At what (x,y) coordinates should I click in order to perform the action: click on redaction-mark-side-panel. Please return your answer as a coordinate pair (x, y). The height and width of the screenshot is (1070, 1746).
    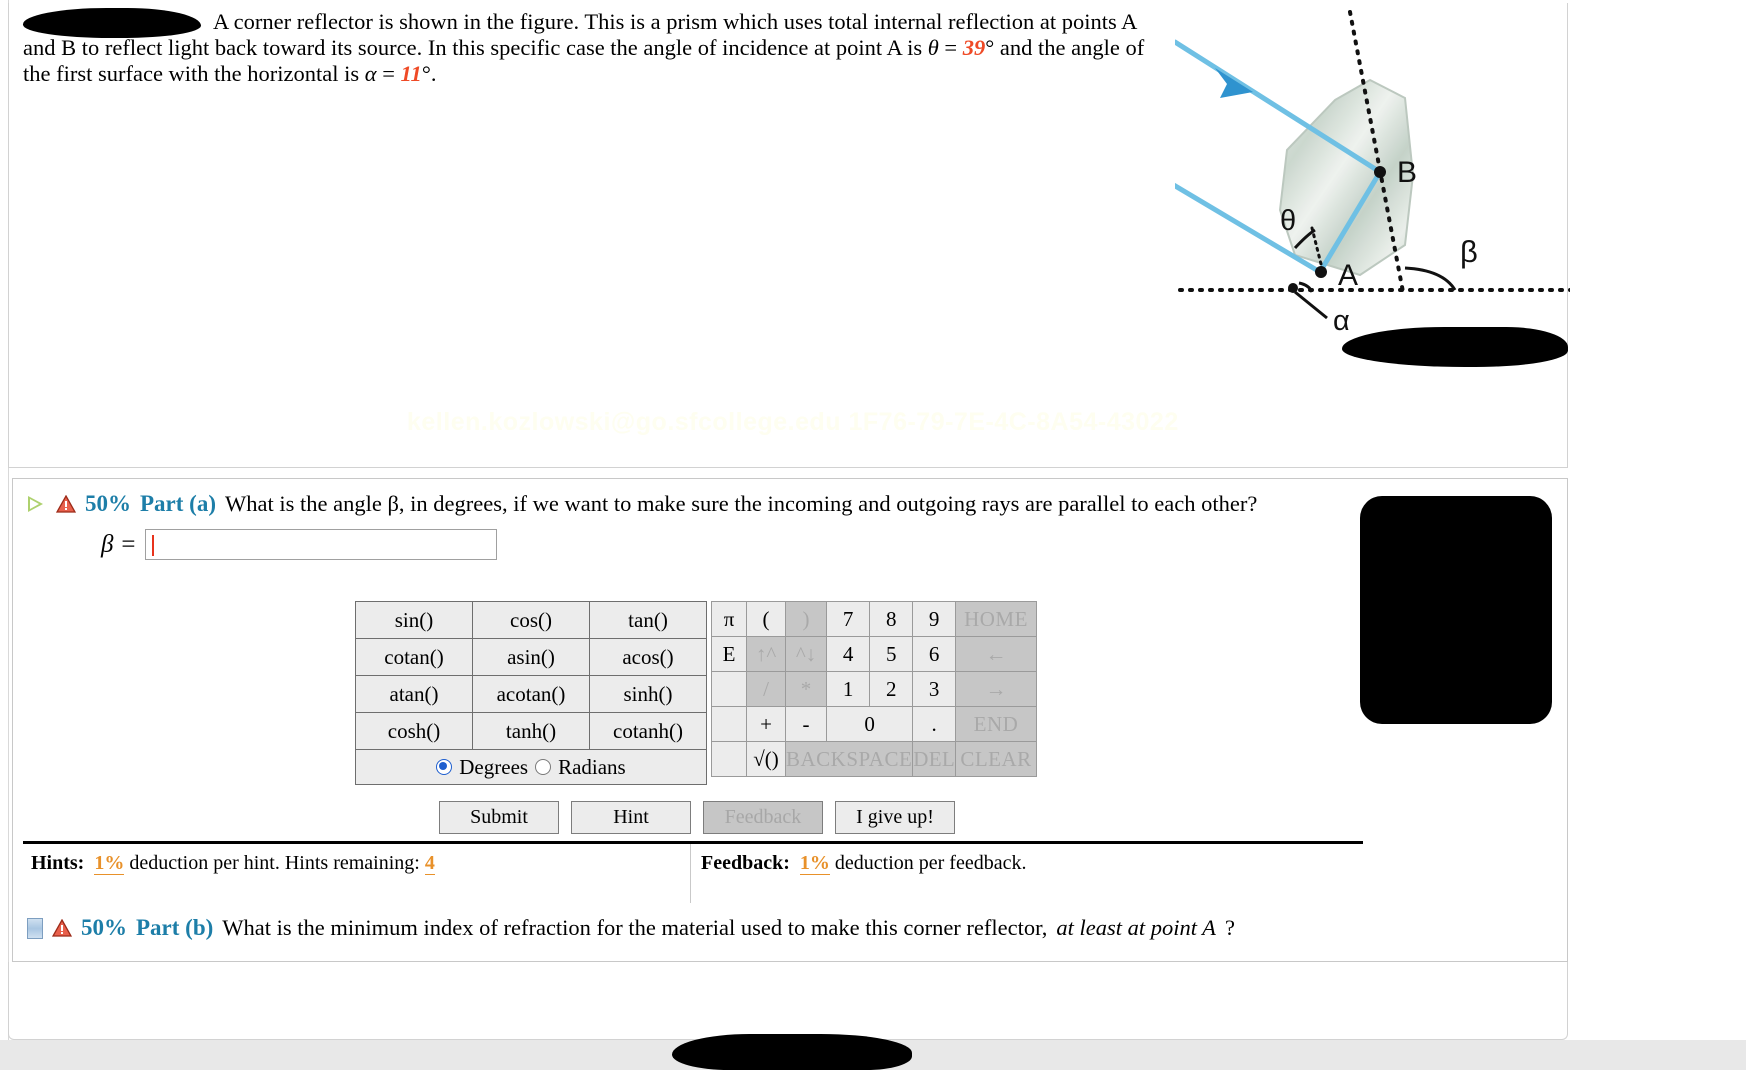
    Looking at the image, I should click on (1456, 610).